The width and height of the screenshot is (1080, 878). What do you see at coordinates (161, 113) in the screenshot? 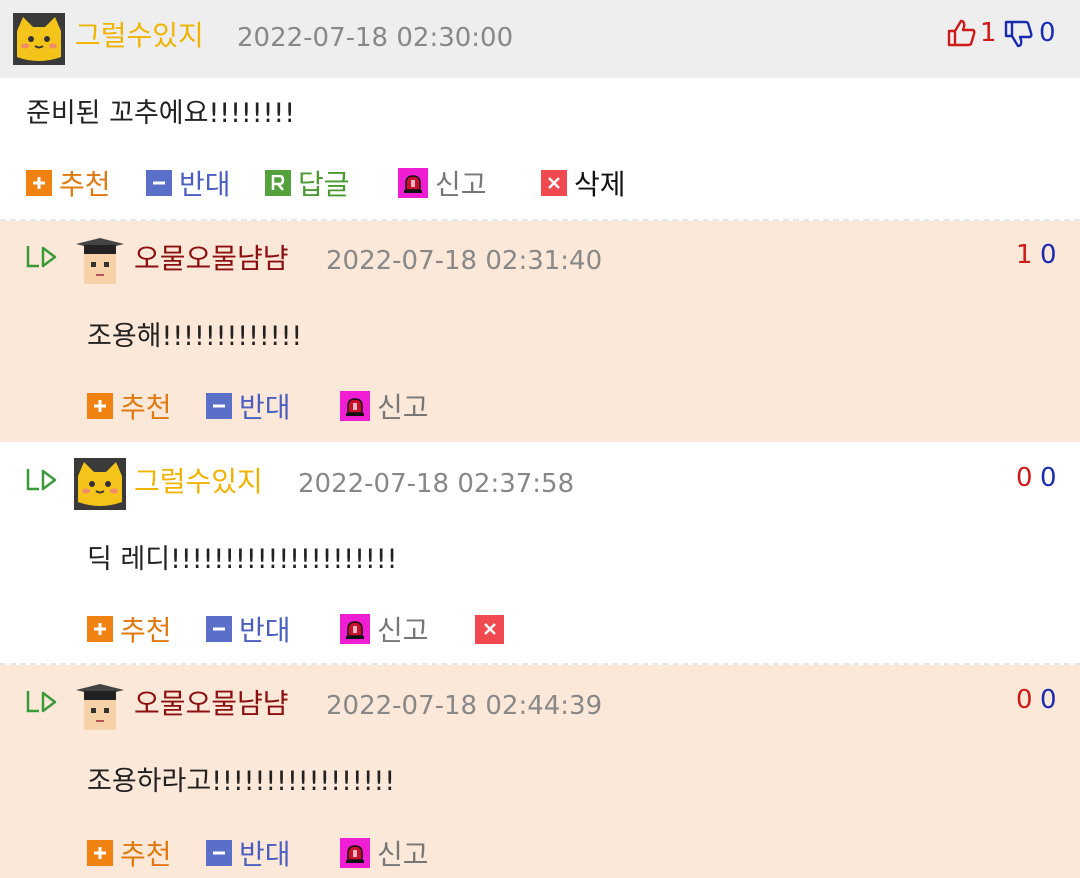
I see `post-body: 준비된 꼬추에요!!!!!!!!` at bounding box center [161, 113].